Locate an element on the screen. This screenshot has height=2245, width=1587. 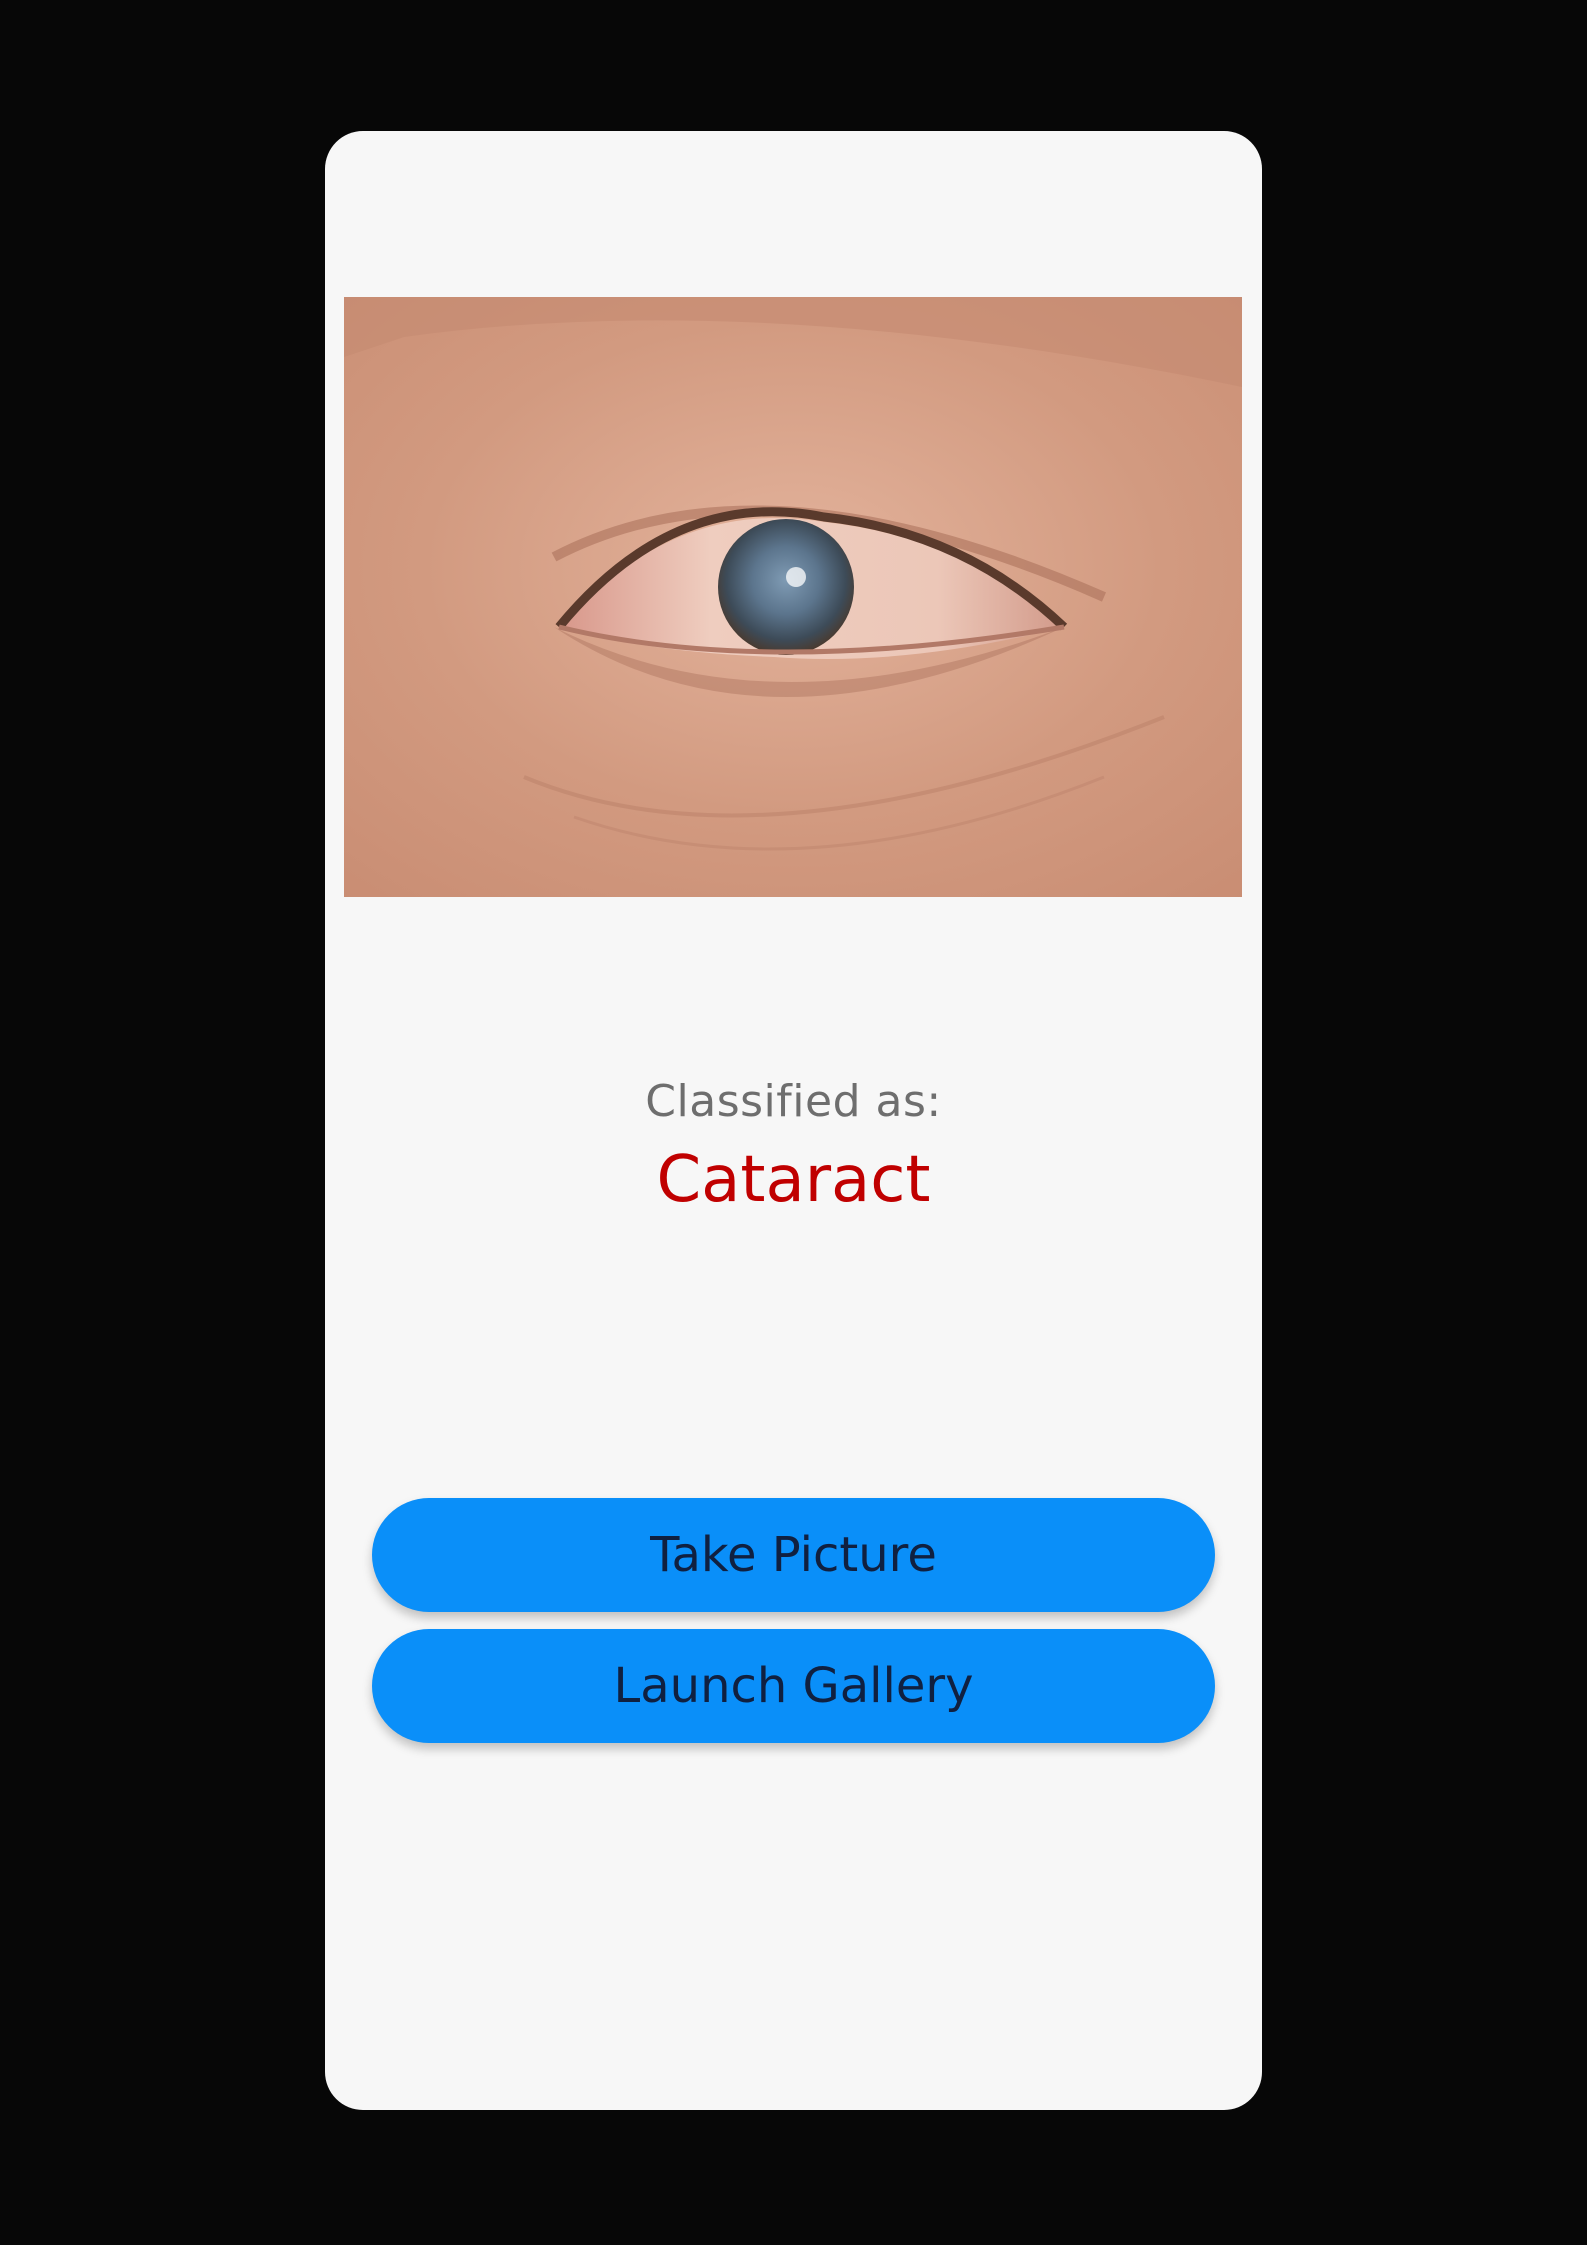
launch-gallery-button: Launch Gallery is located at coordinates (793, 1686).